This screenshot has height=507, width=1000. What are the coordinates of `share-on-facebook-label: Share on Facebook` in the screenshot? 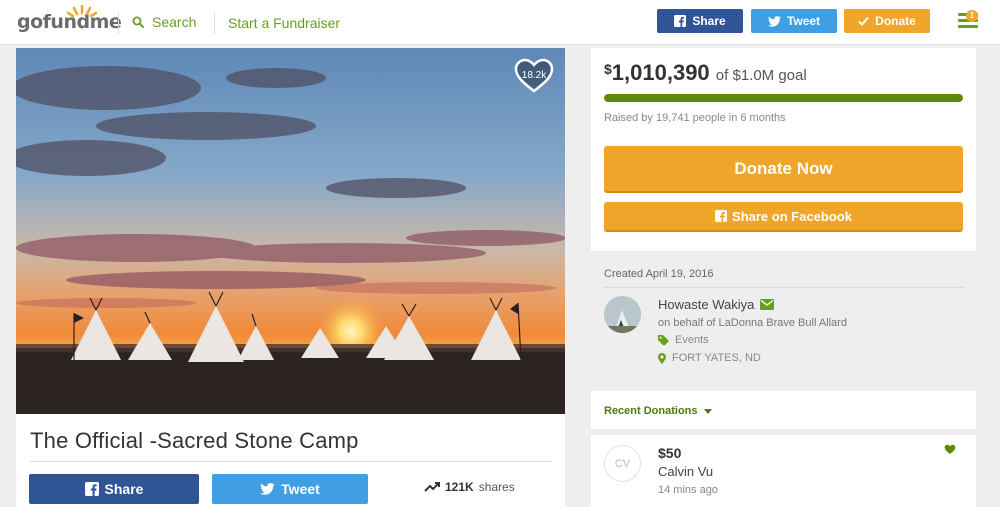 It's located at (792, 216).